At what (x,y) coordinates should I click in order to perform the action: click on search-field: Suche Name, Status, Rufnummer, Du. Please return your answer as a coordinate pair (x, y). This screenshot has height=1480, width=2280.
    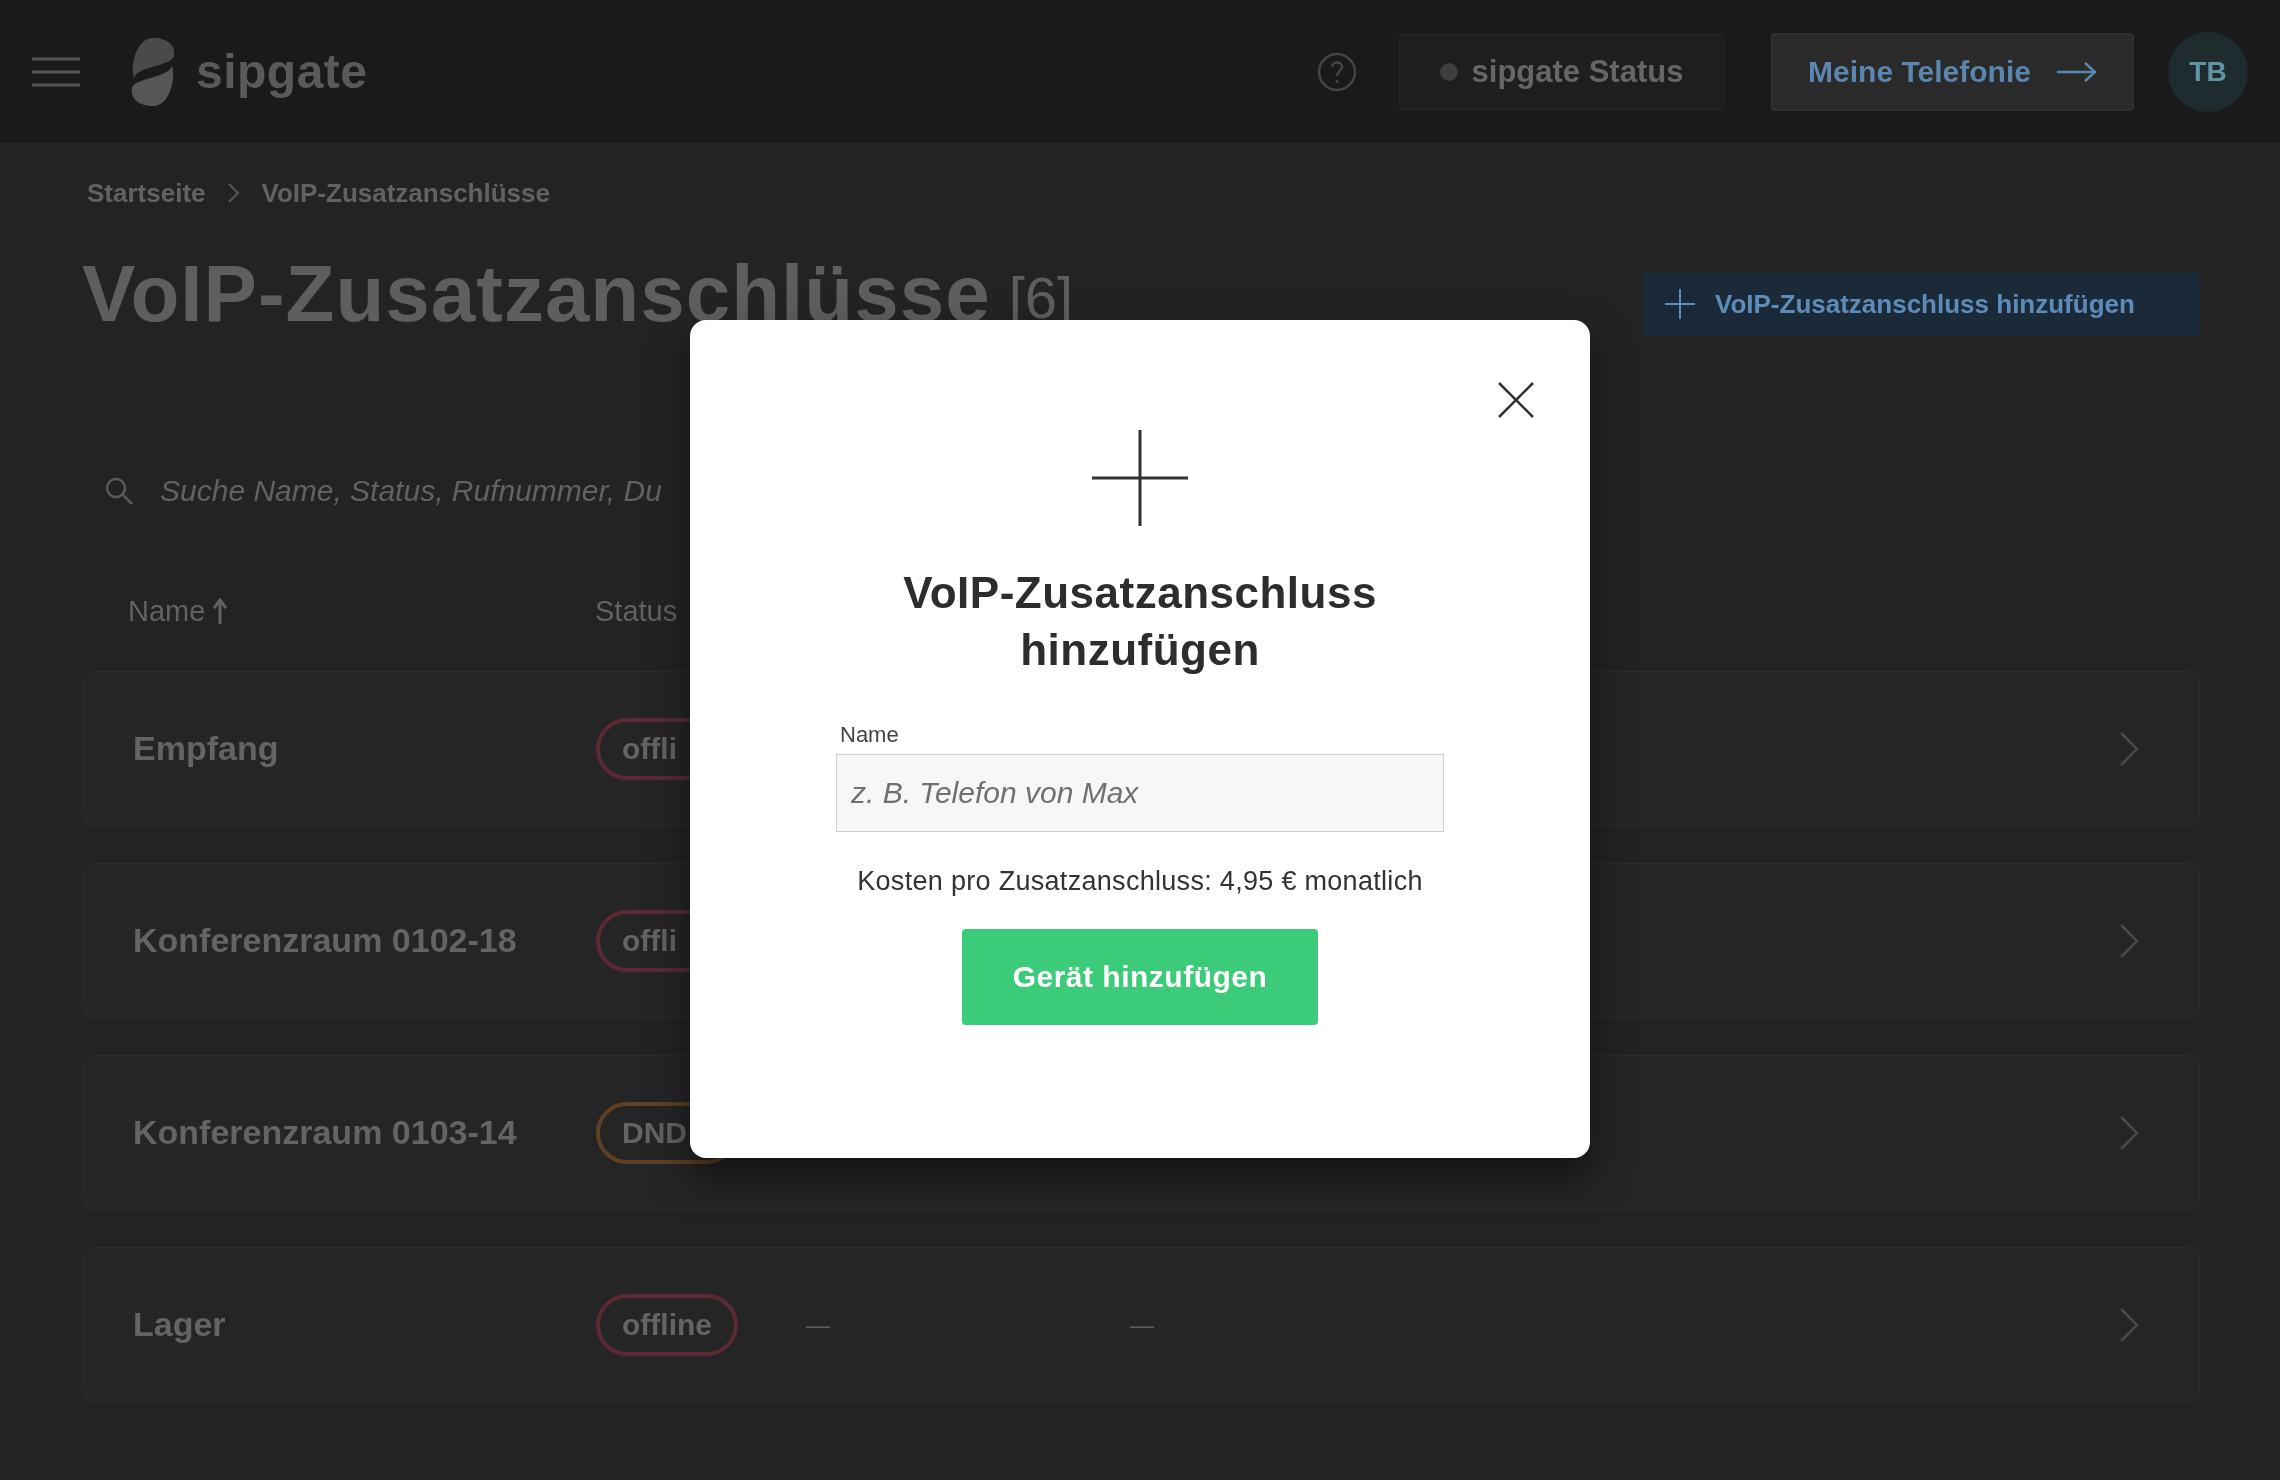
    Looking at the image, I should click on (411, 491).